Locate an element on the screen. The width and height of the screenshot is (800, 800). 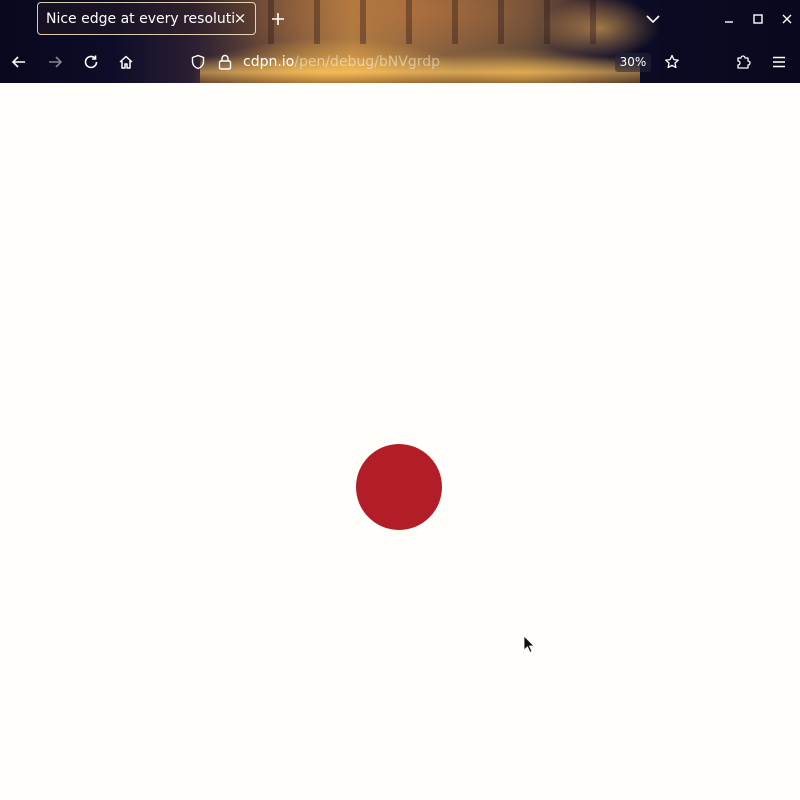
plus-icon is located at coordinates (278, 19).